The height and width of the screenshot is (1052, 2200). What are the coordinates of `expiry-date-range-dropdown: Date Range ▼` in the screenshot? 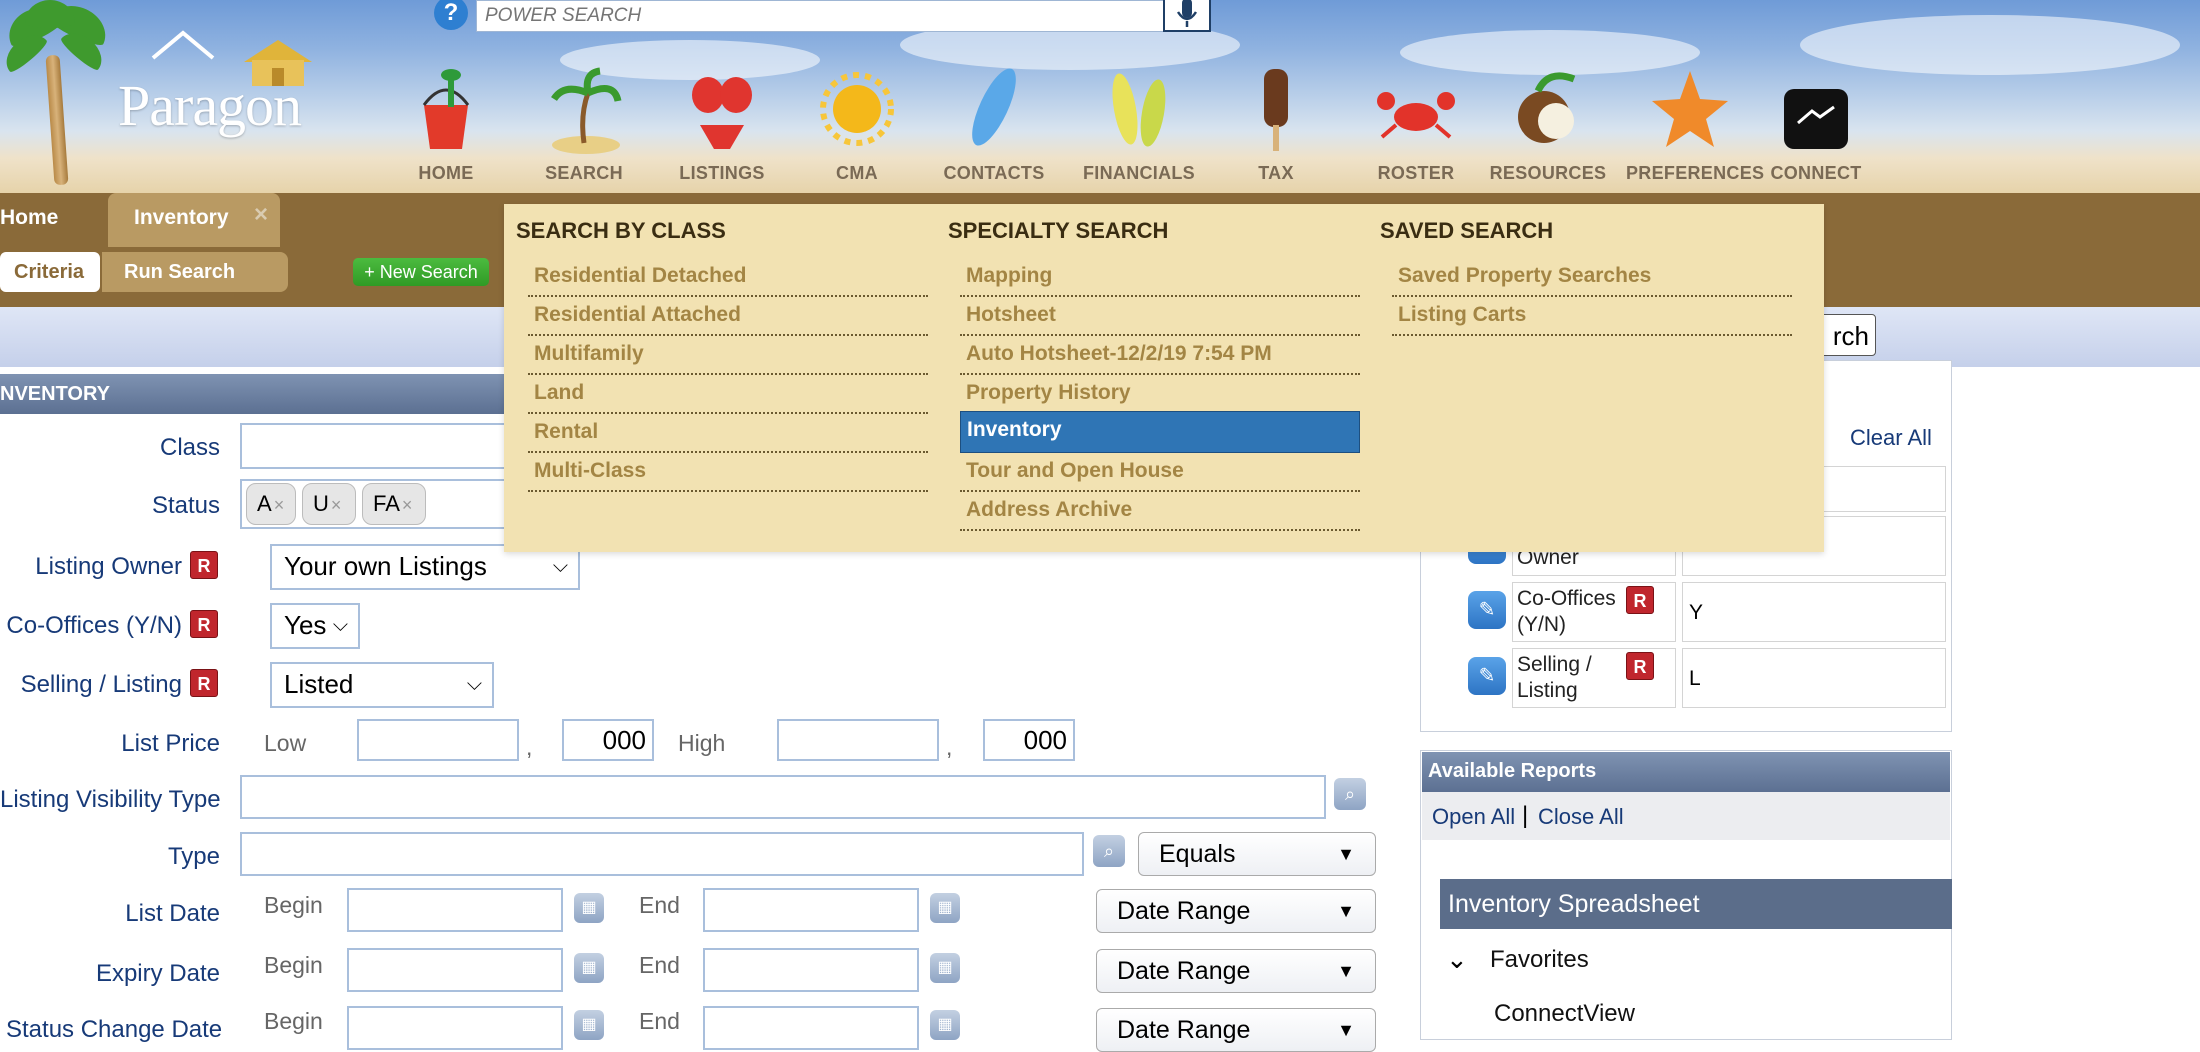 It's located at (1236, 971).